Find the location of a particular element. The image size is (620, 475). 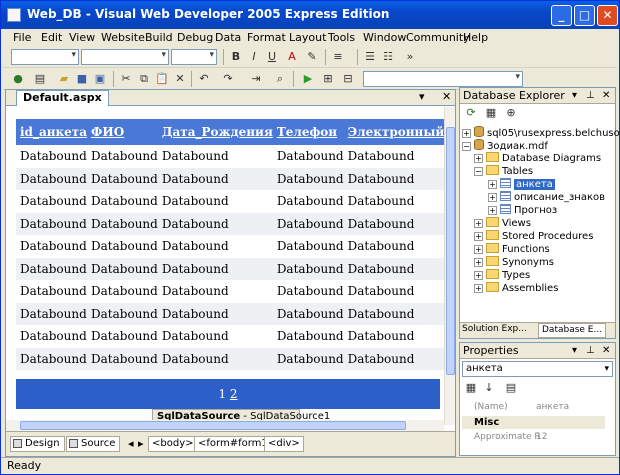

overflow-icon: » is located at coordinates (410, 57).